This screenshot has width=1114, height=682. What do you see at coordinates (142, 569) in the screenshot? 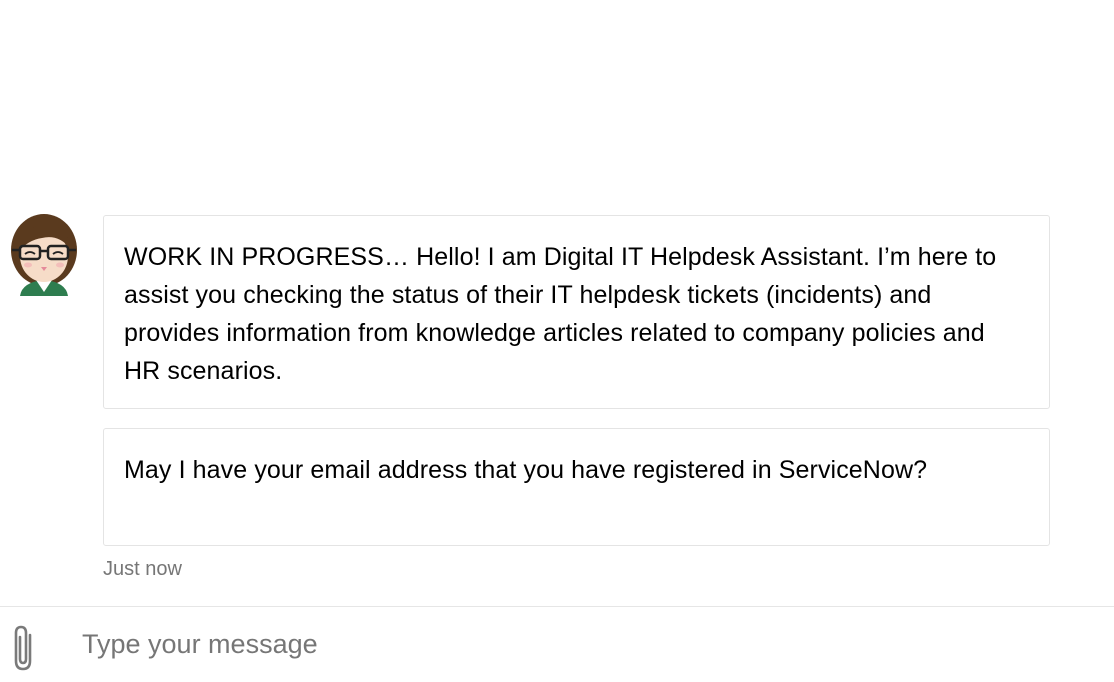
I see `message-timestamp: Just now` at bounding box center [142, 569].